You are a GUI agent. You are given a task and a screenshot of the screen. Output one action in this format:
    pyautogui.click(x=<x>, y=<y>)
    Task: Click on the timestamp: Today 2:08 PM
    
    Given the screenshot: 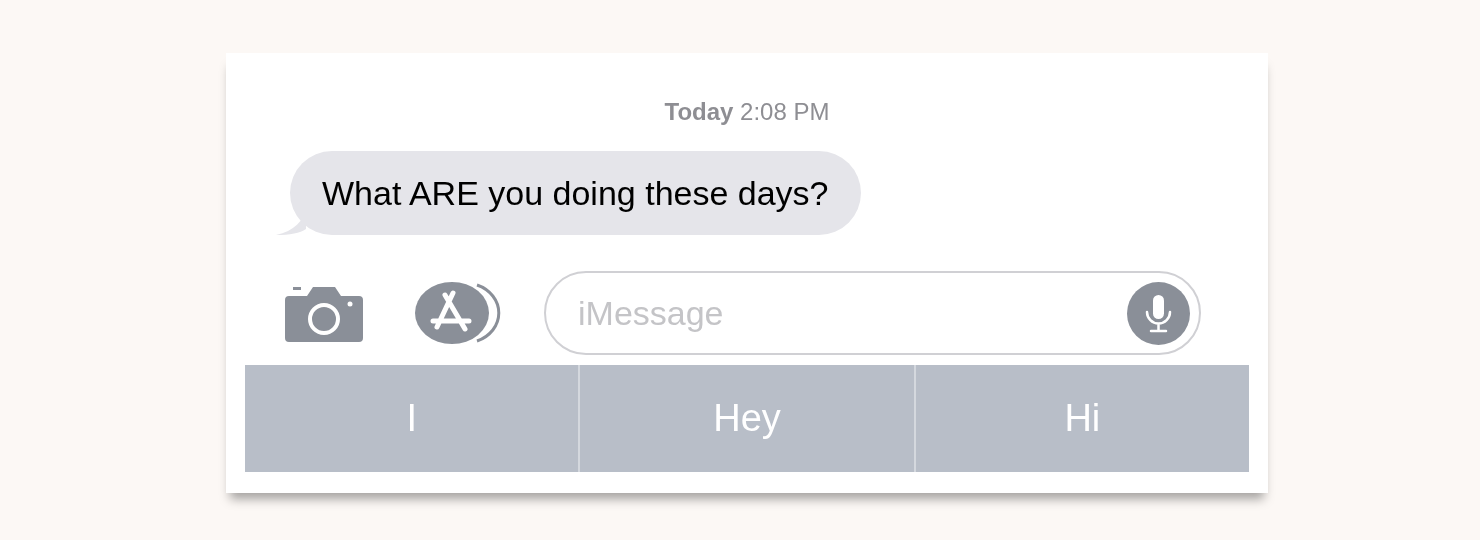 What is the action you would take?
    pyautogui.click(x=747, y=112)
    